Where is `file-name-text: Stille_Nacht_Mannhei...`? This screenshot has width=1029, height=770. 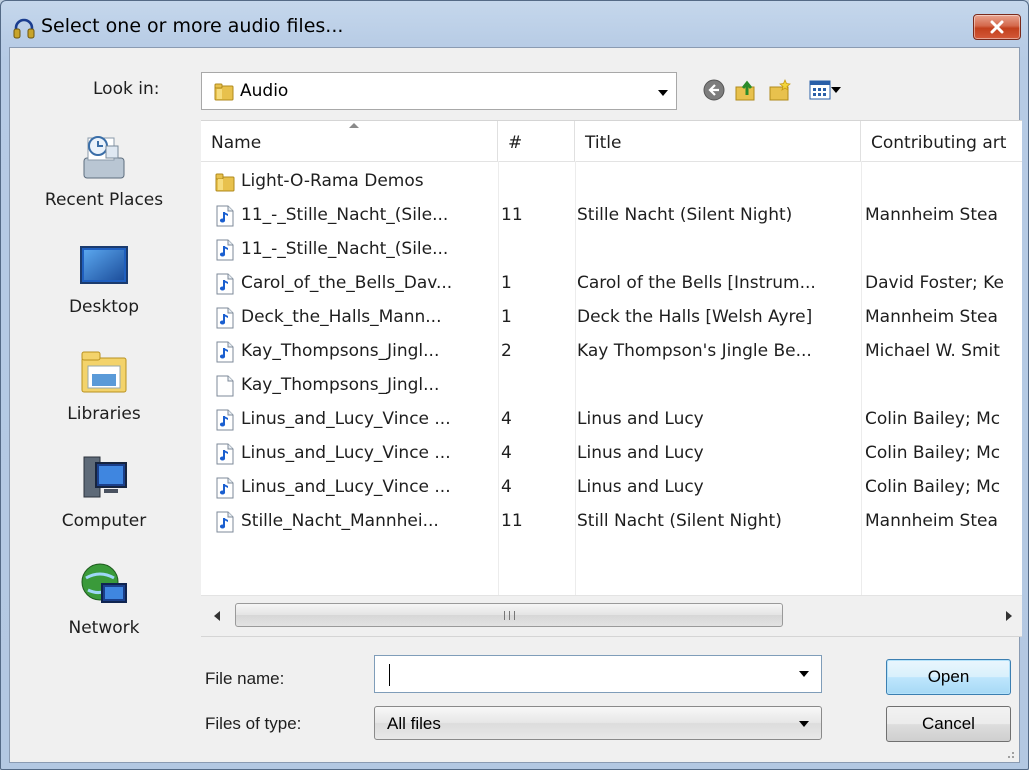 file-name-text: Stille_Nacht_Mannhei... is located at coordinates (340, 521).